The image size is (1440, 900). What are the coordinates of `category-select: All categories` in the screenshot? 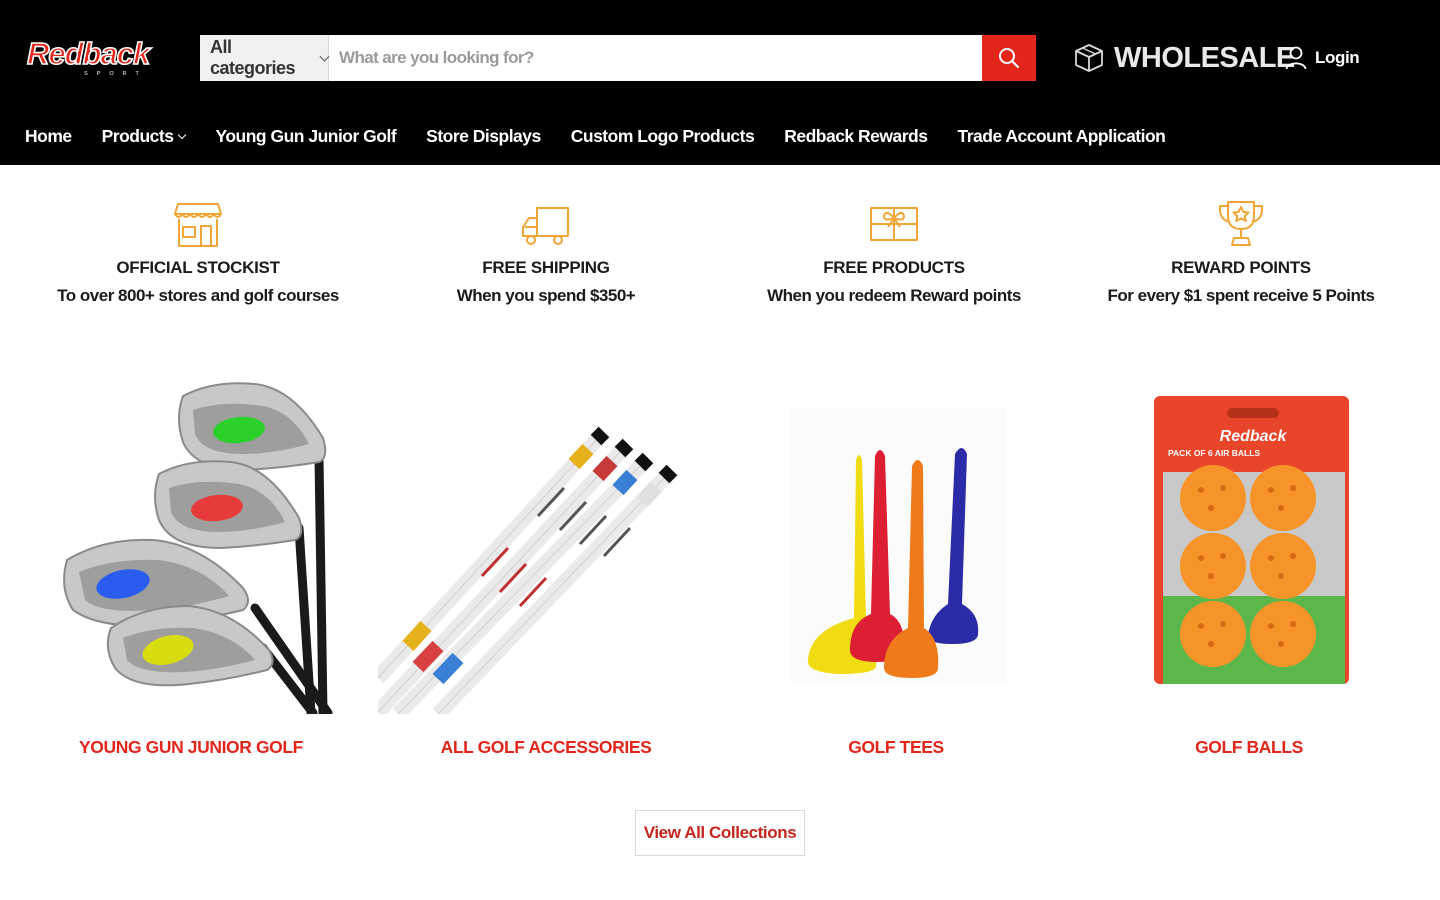 It's located at (265, 58).